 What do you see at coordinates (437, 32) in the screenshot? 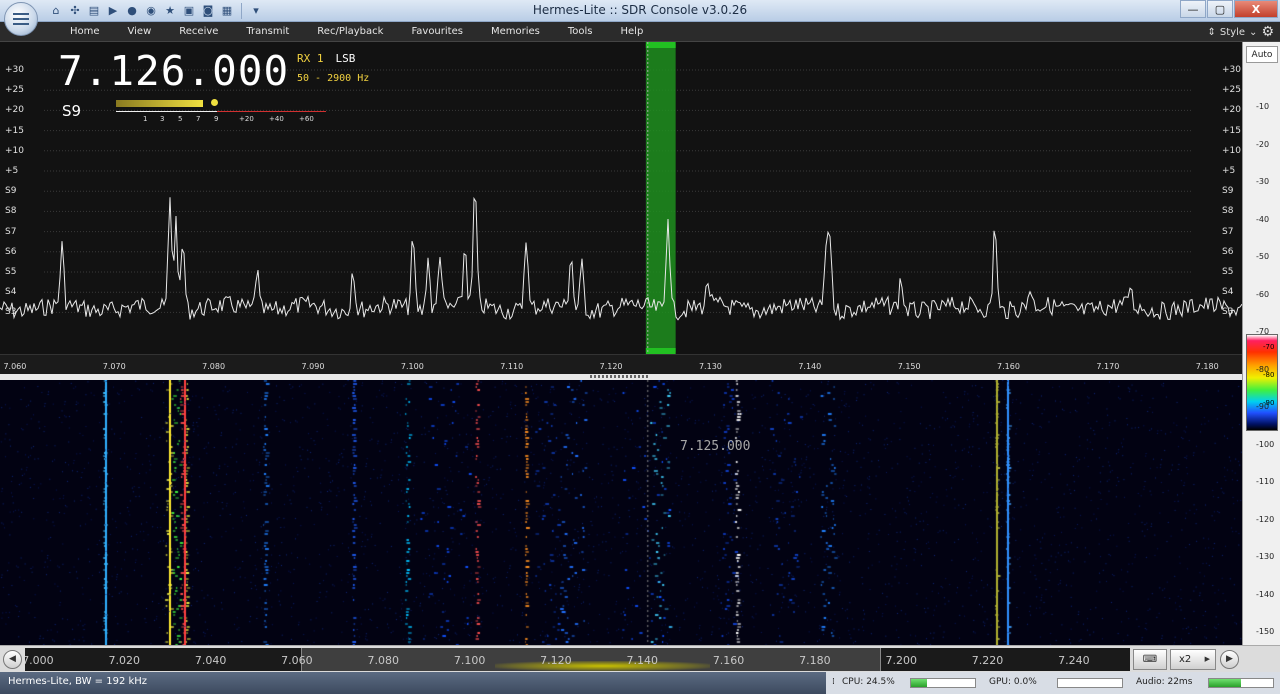
I see `tab-favourites: Favourites` at bounding box center [437, 32].